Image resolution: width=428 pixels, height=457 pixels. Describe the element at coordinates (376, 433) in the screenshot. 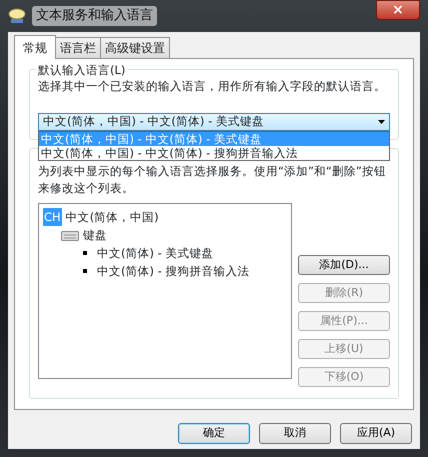

I see `dialog-button: 应用(A)` at that location.